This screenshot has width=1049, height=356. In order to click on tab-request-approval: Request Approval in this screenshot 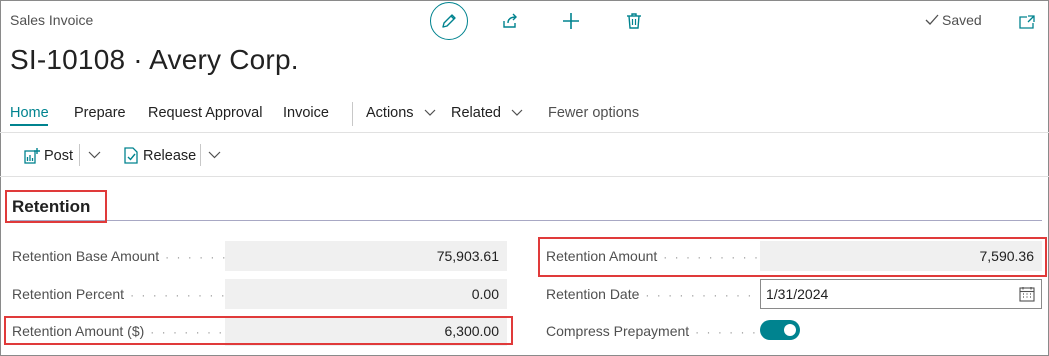, I will do `click(205, 113)`.